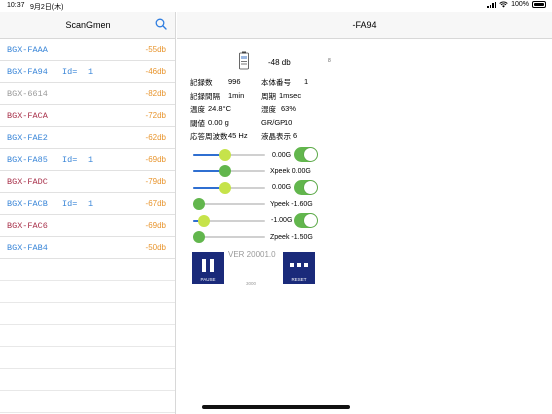 Image resolution: width=552 pixels, height=414 pixels. Describe the element at coordinates (47, 7) in the screenshot. I see `status-date: 9月2日(木)` at that location.